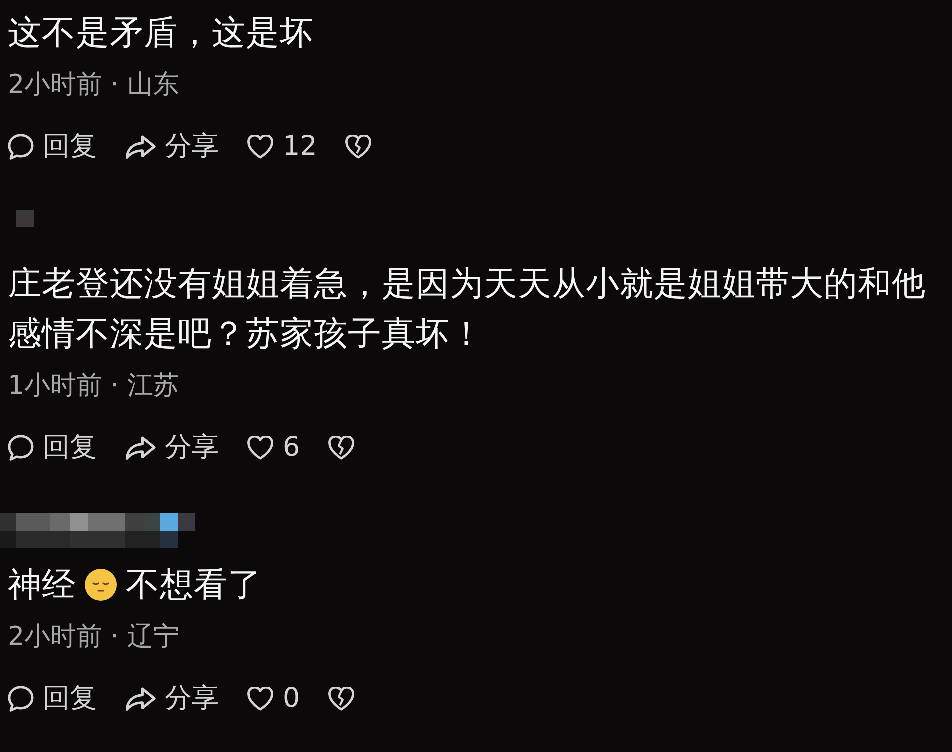 The image size is (952, 752). I want to click on like-button: 6, so click(273, 448).